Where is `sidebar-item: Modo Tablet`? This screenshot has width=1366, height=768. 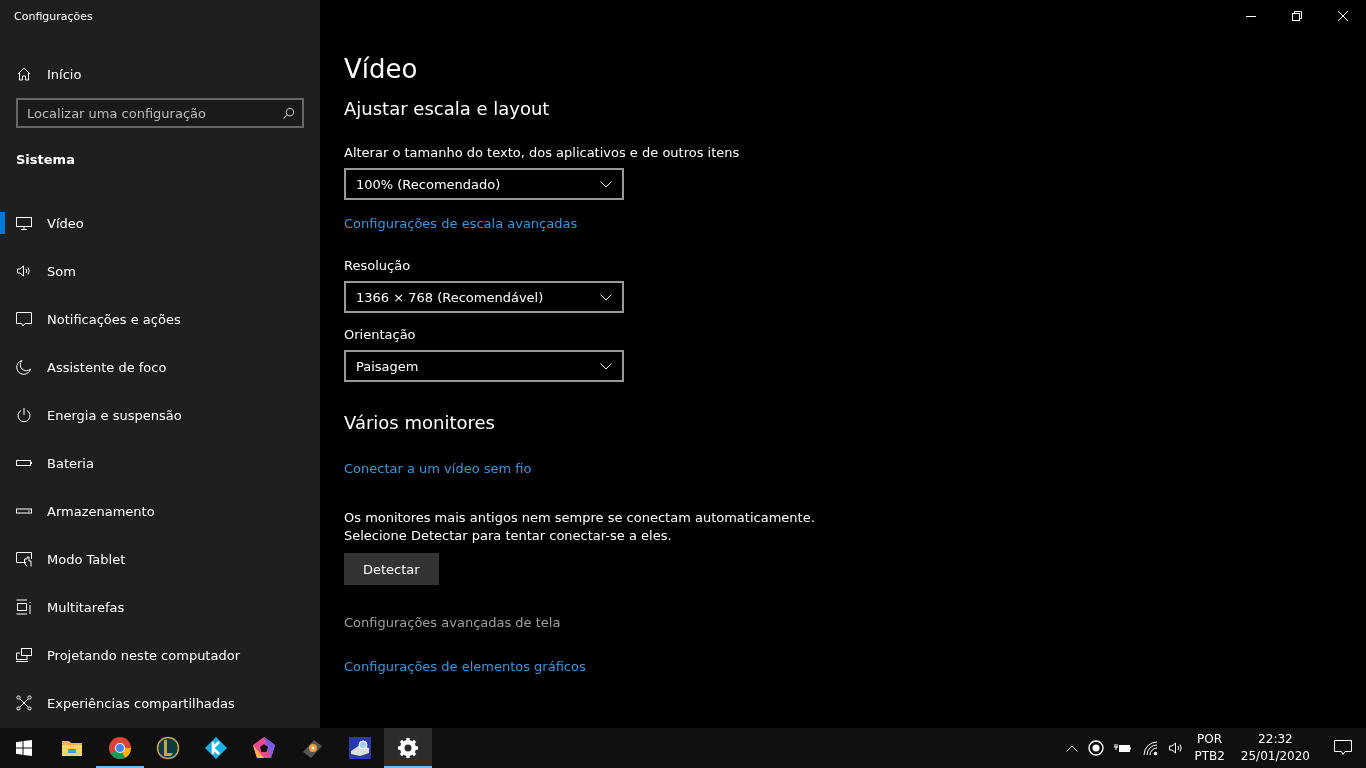 sidebar-item: Modo Tablet is located at coordinates (160, 559).